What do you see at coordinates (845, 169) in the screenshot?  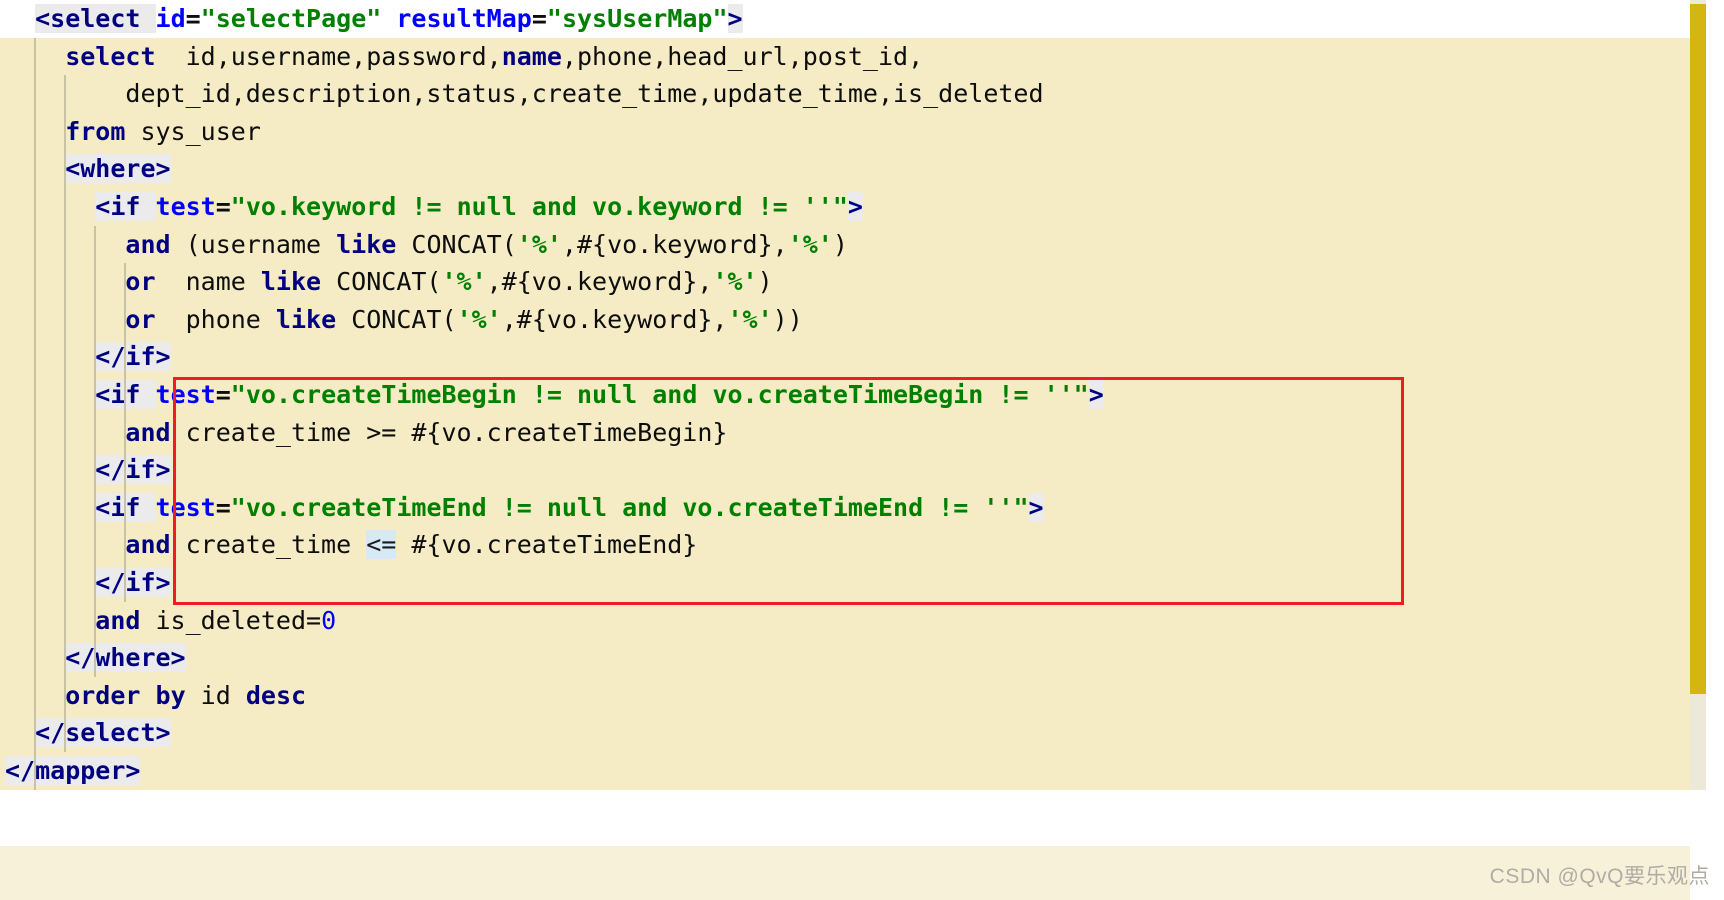 I see `code-line: <where>` at bounding box center [845, 169].